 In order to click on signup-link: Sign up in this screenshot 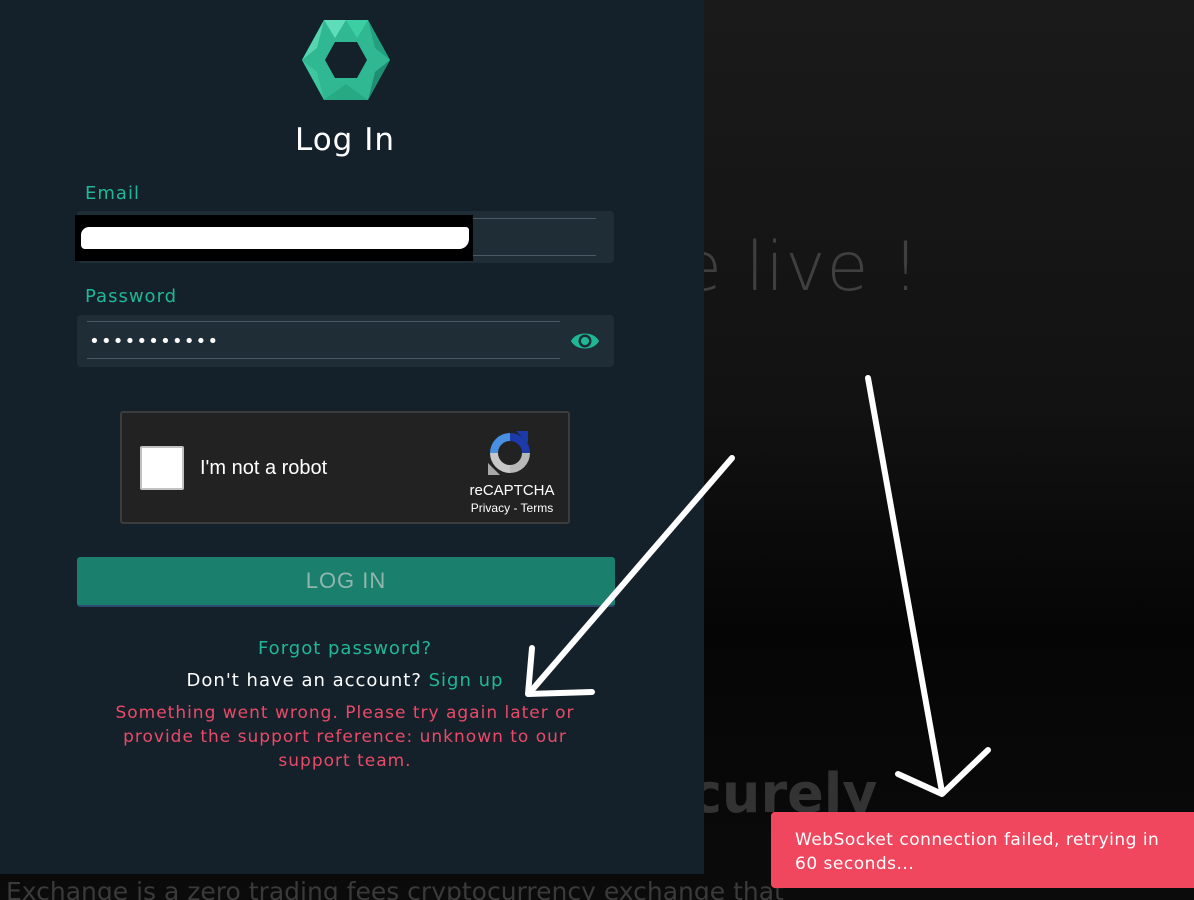, I will do `click(466, 680)`.